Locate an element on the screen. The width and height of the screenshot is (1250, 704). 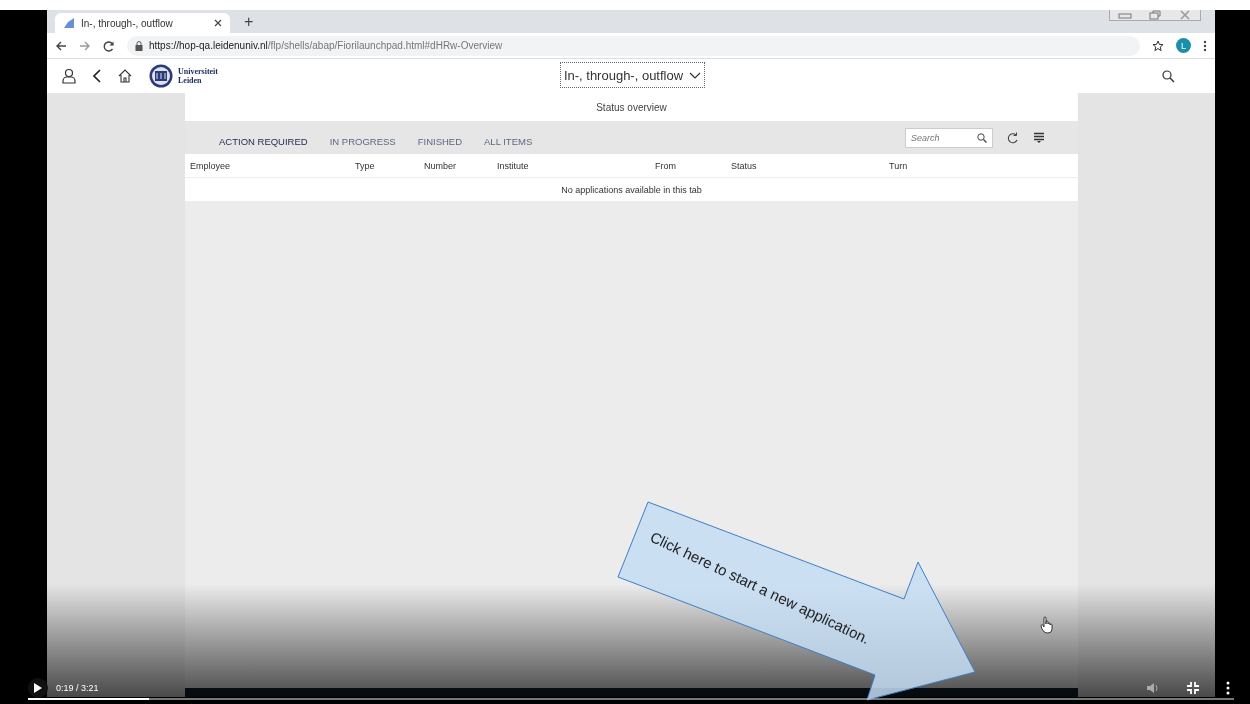
time-display: 0:19 / 3:21 is located at coordinates (77, 688).